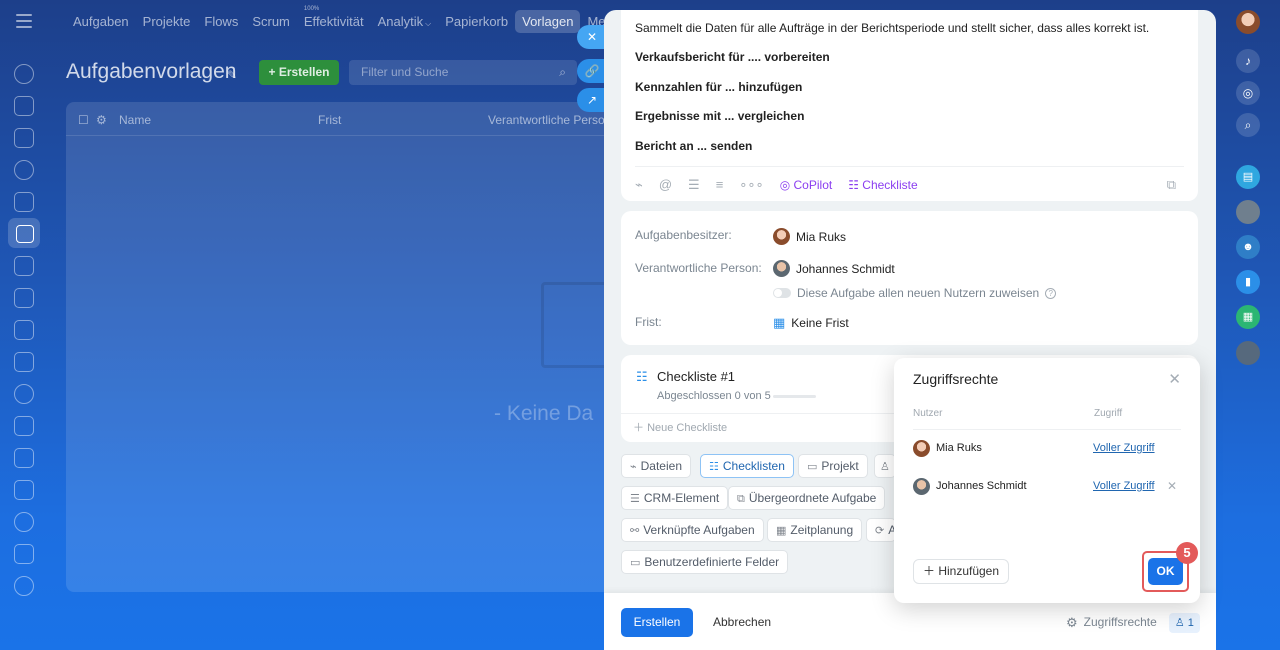 This screenshot has width=1280, height=650. Describe the element at coordinates (782, 293) in the screenshot. I see `assign-all-toggle` at that location.